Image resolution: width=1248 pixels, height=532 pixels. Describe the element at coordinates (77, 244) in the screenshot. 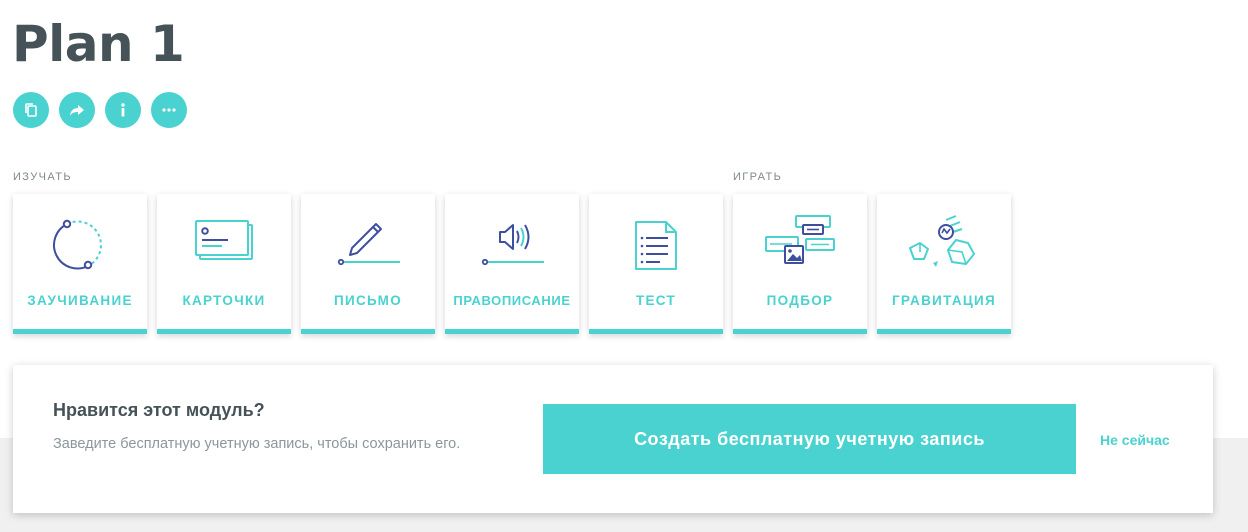

I see `learn-icon` at that location.